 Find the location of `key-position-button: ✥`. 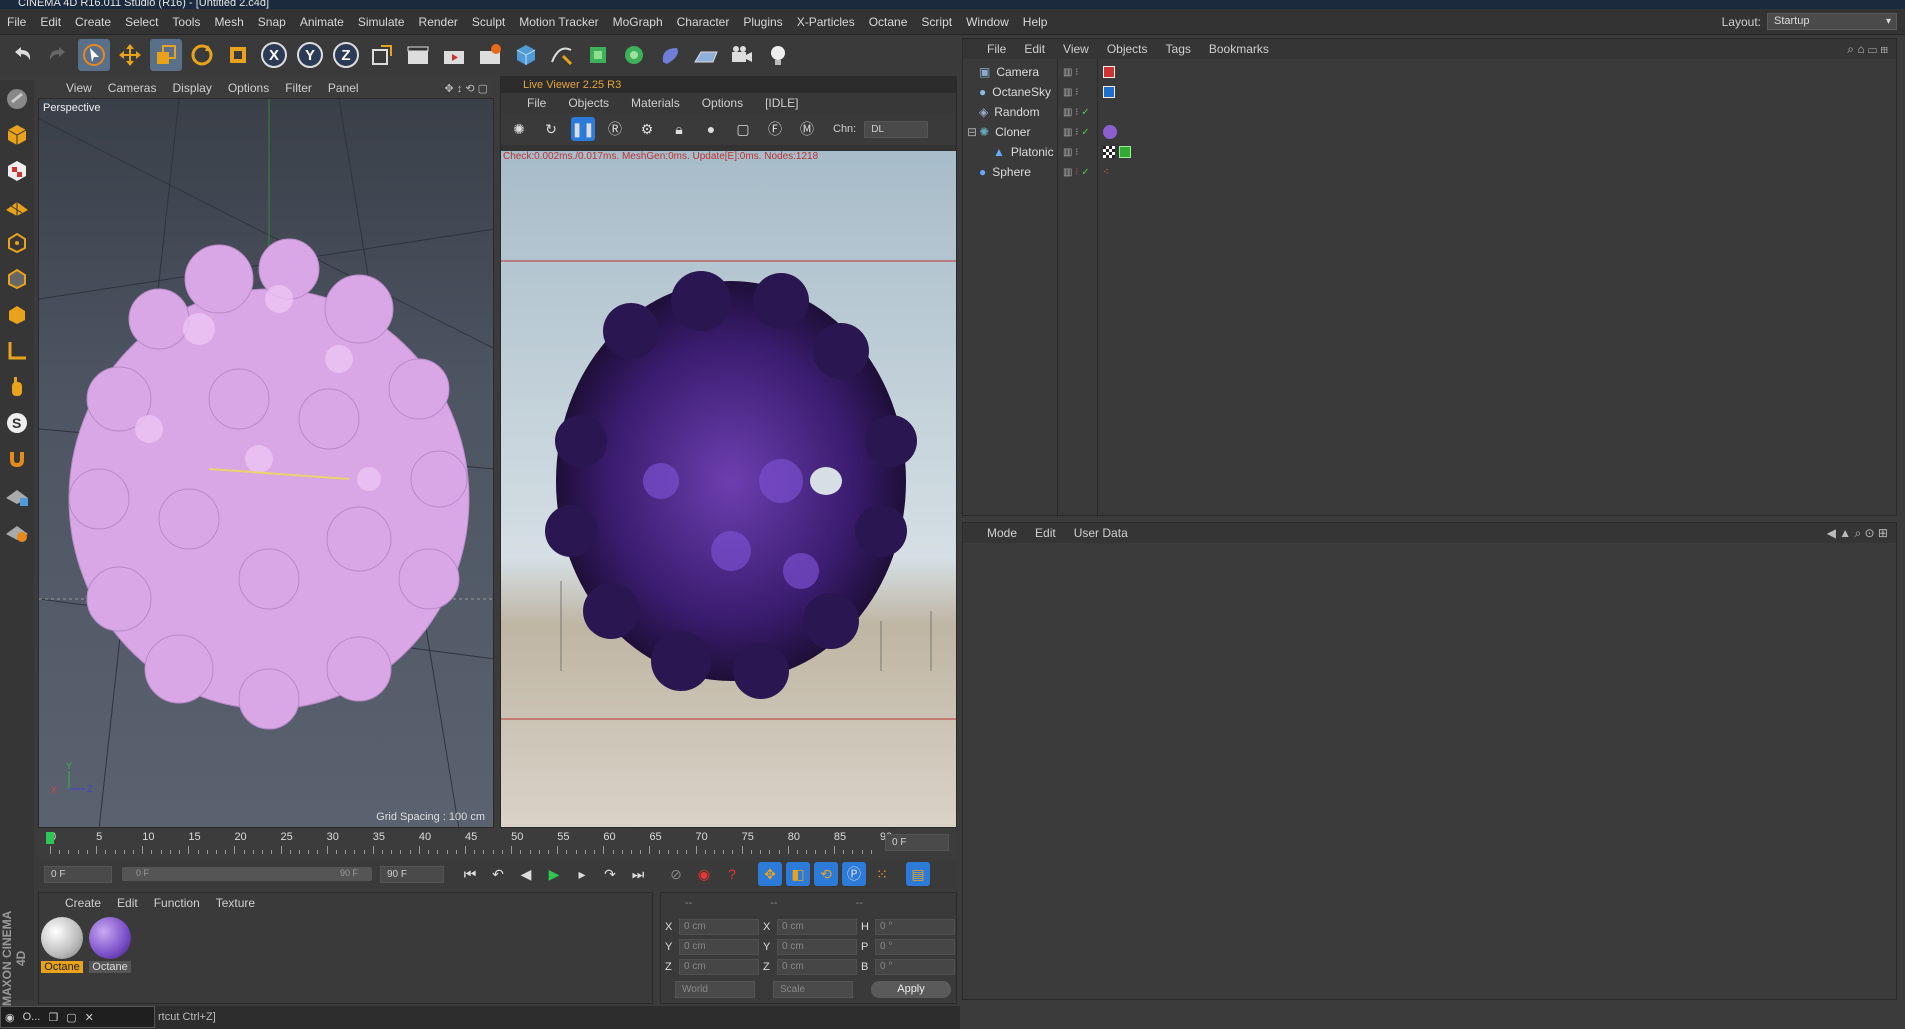

key-position-button: ✥ is located at coordinates (770, 874).